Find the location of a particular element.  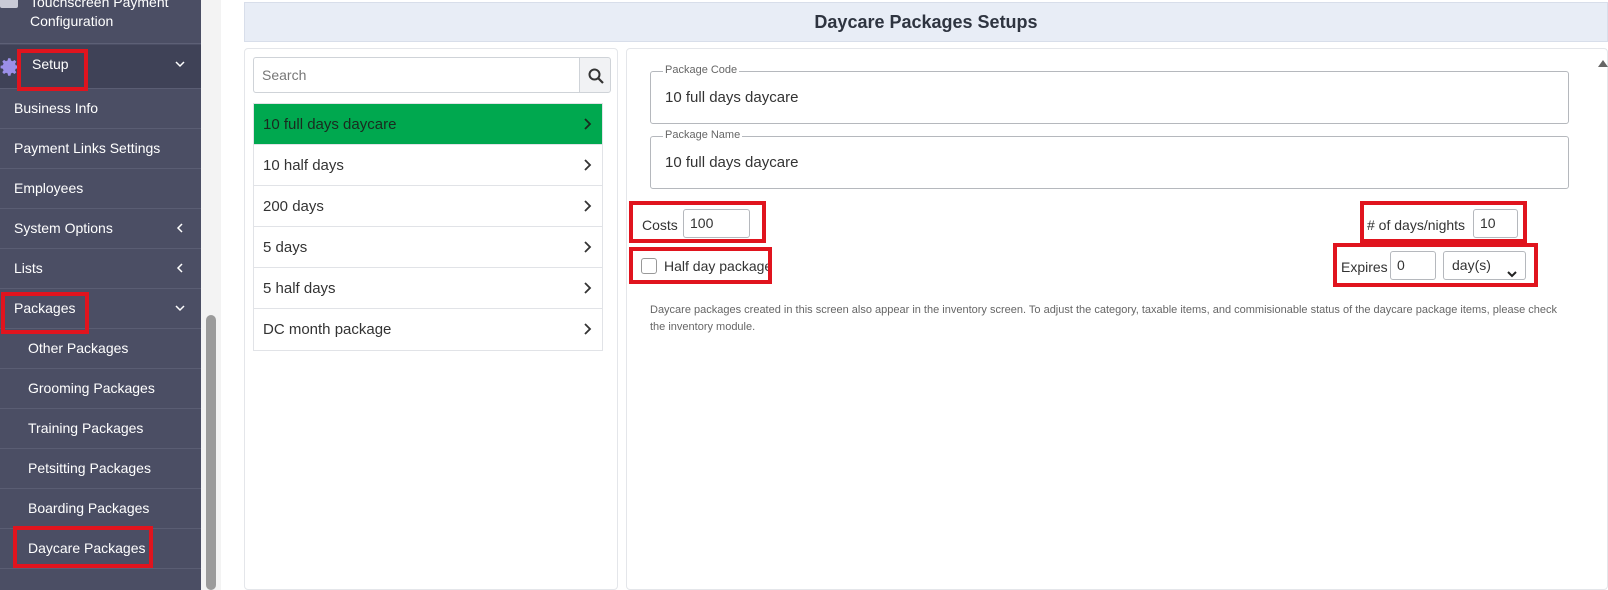

sidebar-item-grooming-packages: Grooming Packages is located at coordinates (100, 389).